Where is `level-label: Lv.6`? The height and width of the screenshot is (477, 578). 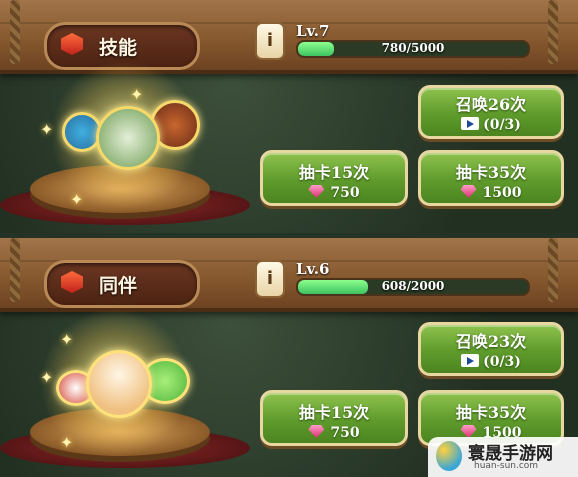
level-label: Lv.6 is located at coordinates (313, 269).